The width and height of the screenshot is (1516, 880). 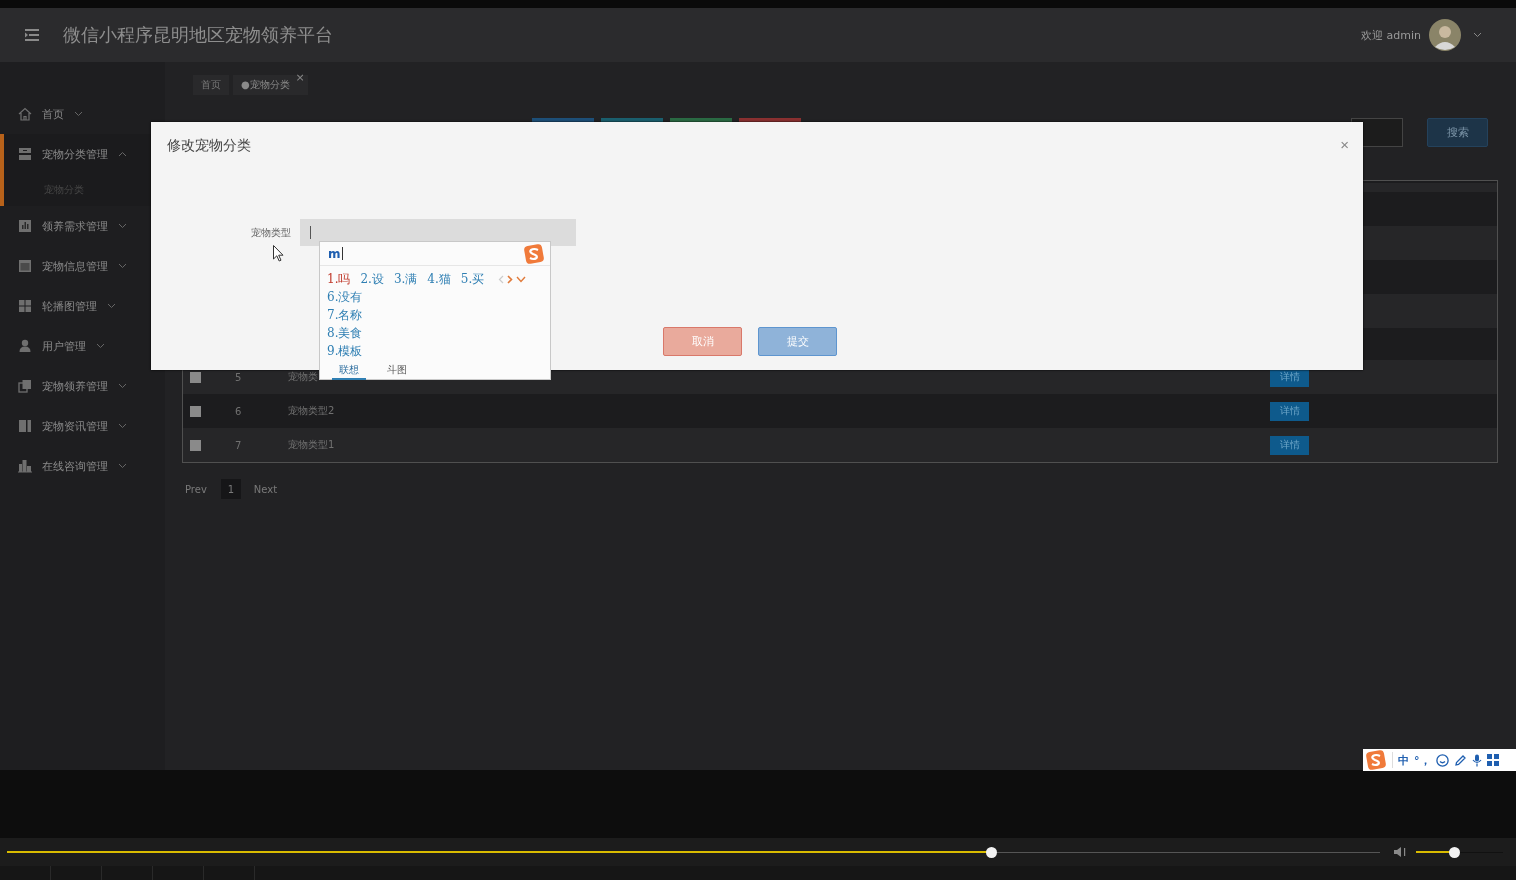 What do you see at coordinates (1391, 35) in the screenshot?
I see `welcome-text: 欢迎 admin` at bounding box center [1391, 35].